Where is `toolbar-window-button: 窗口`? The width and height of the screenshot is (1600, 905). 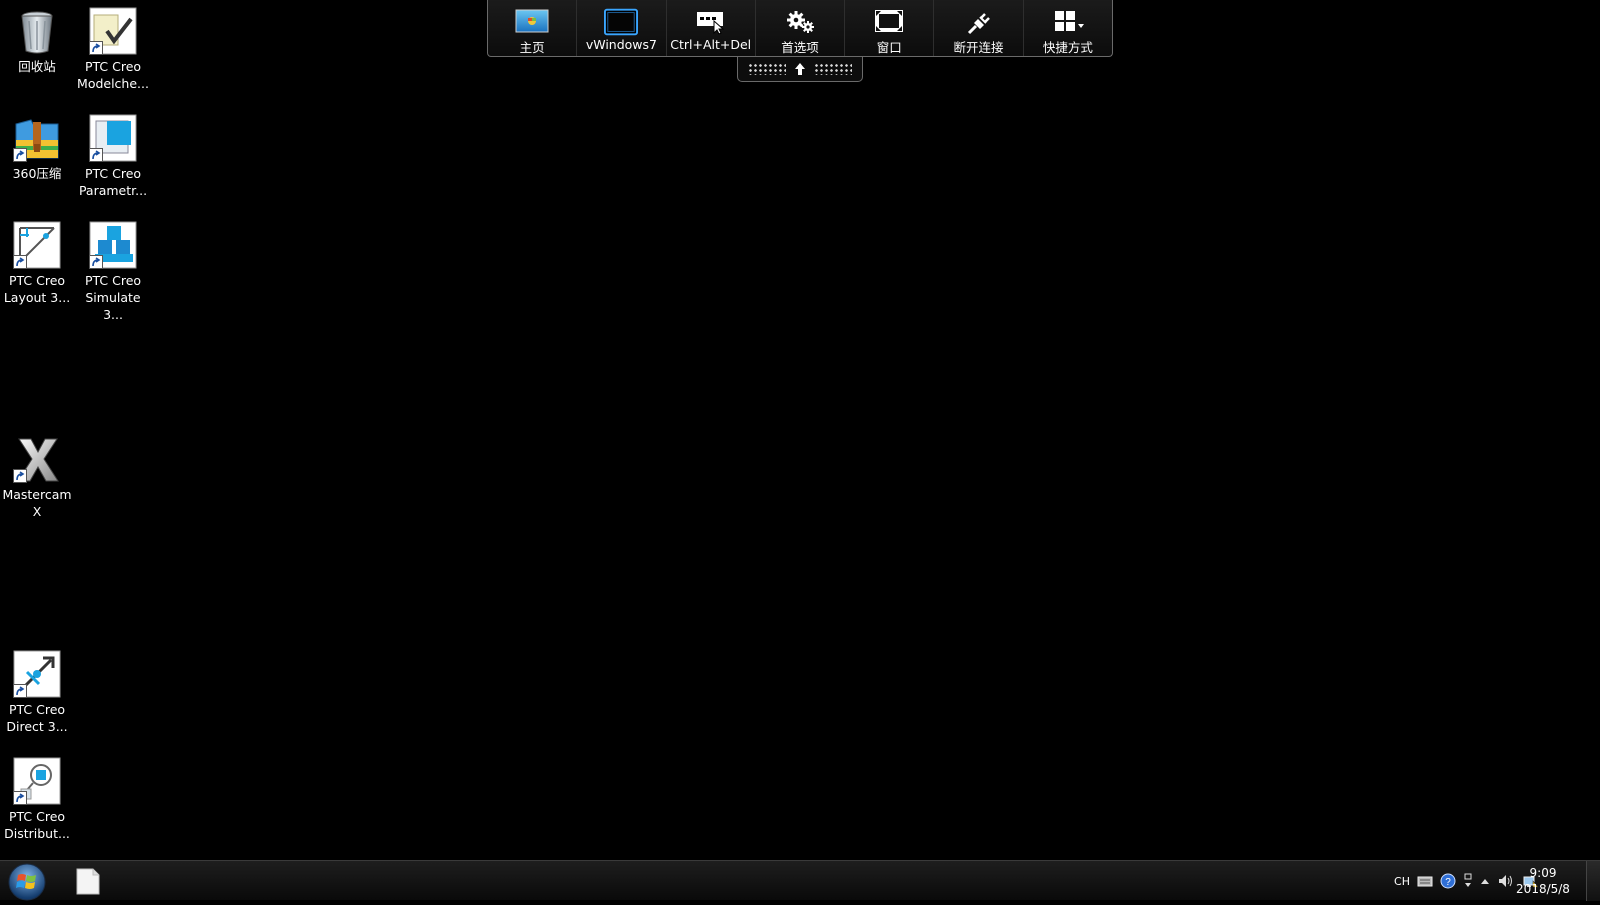
toolbar-window-button: 窗口 is located at coordinates (890, 28).